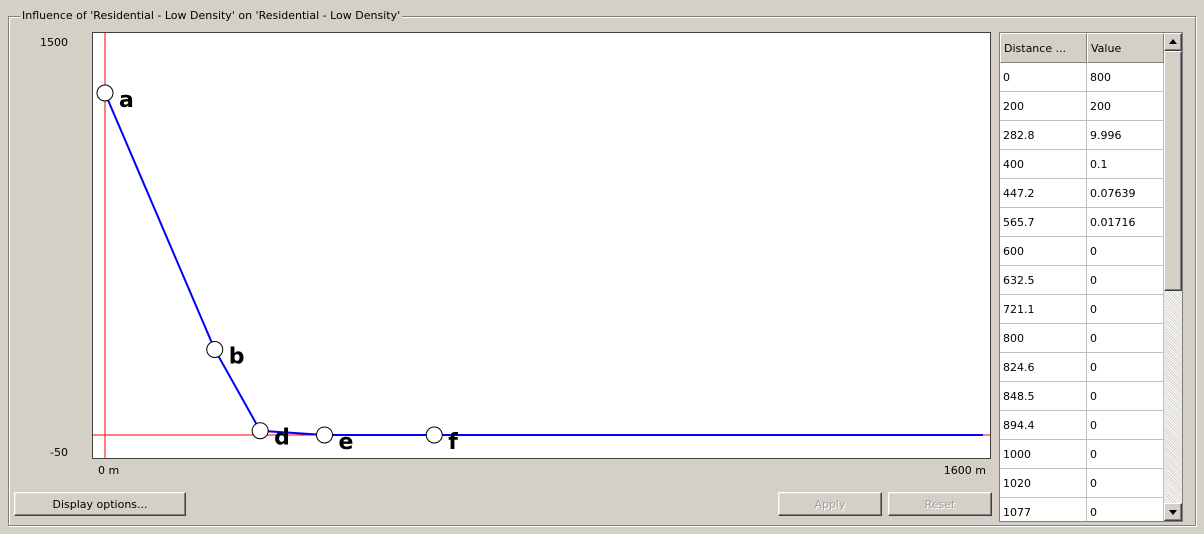 This screenshot has height=534, width=1204. I want to click on control-point-e, so click(324, 435).